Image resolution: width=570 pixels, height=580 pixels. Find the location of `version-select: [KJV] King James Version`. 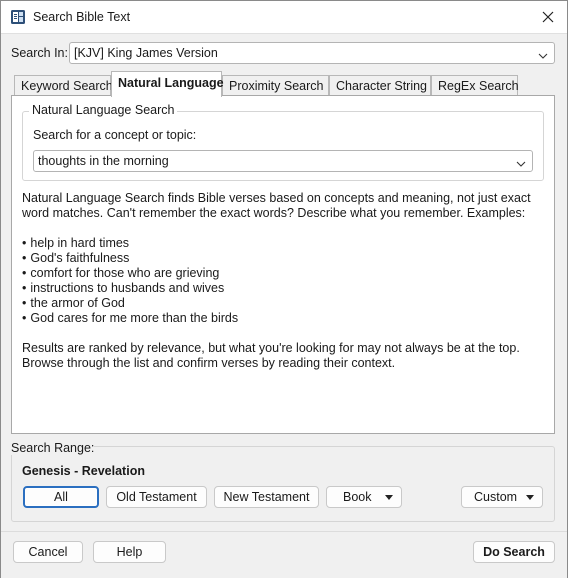

version-select: [KJV] King James Version is located at coordinates (312, 53).